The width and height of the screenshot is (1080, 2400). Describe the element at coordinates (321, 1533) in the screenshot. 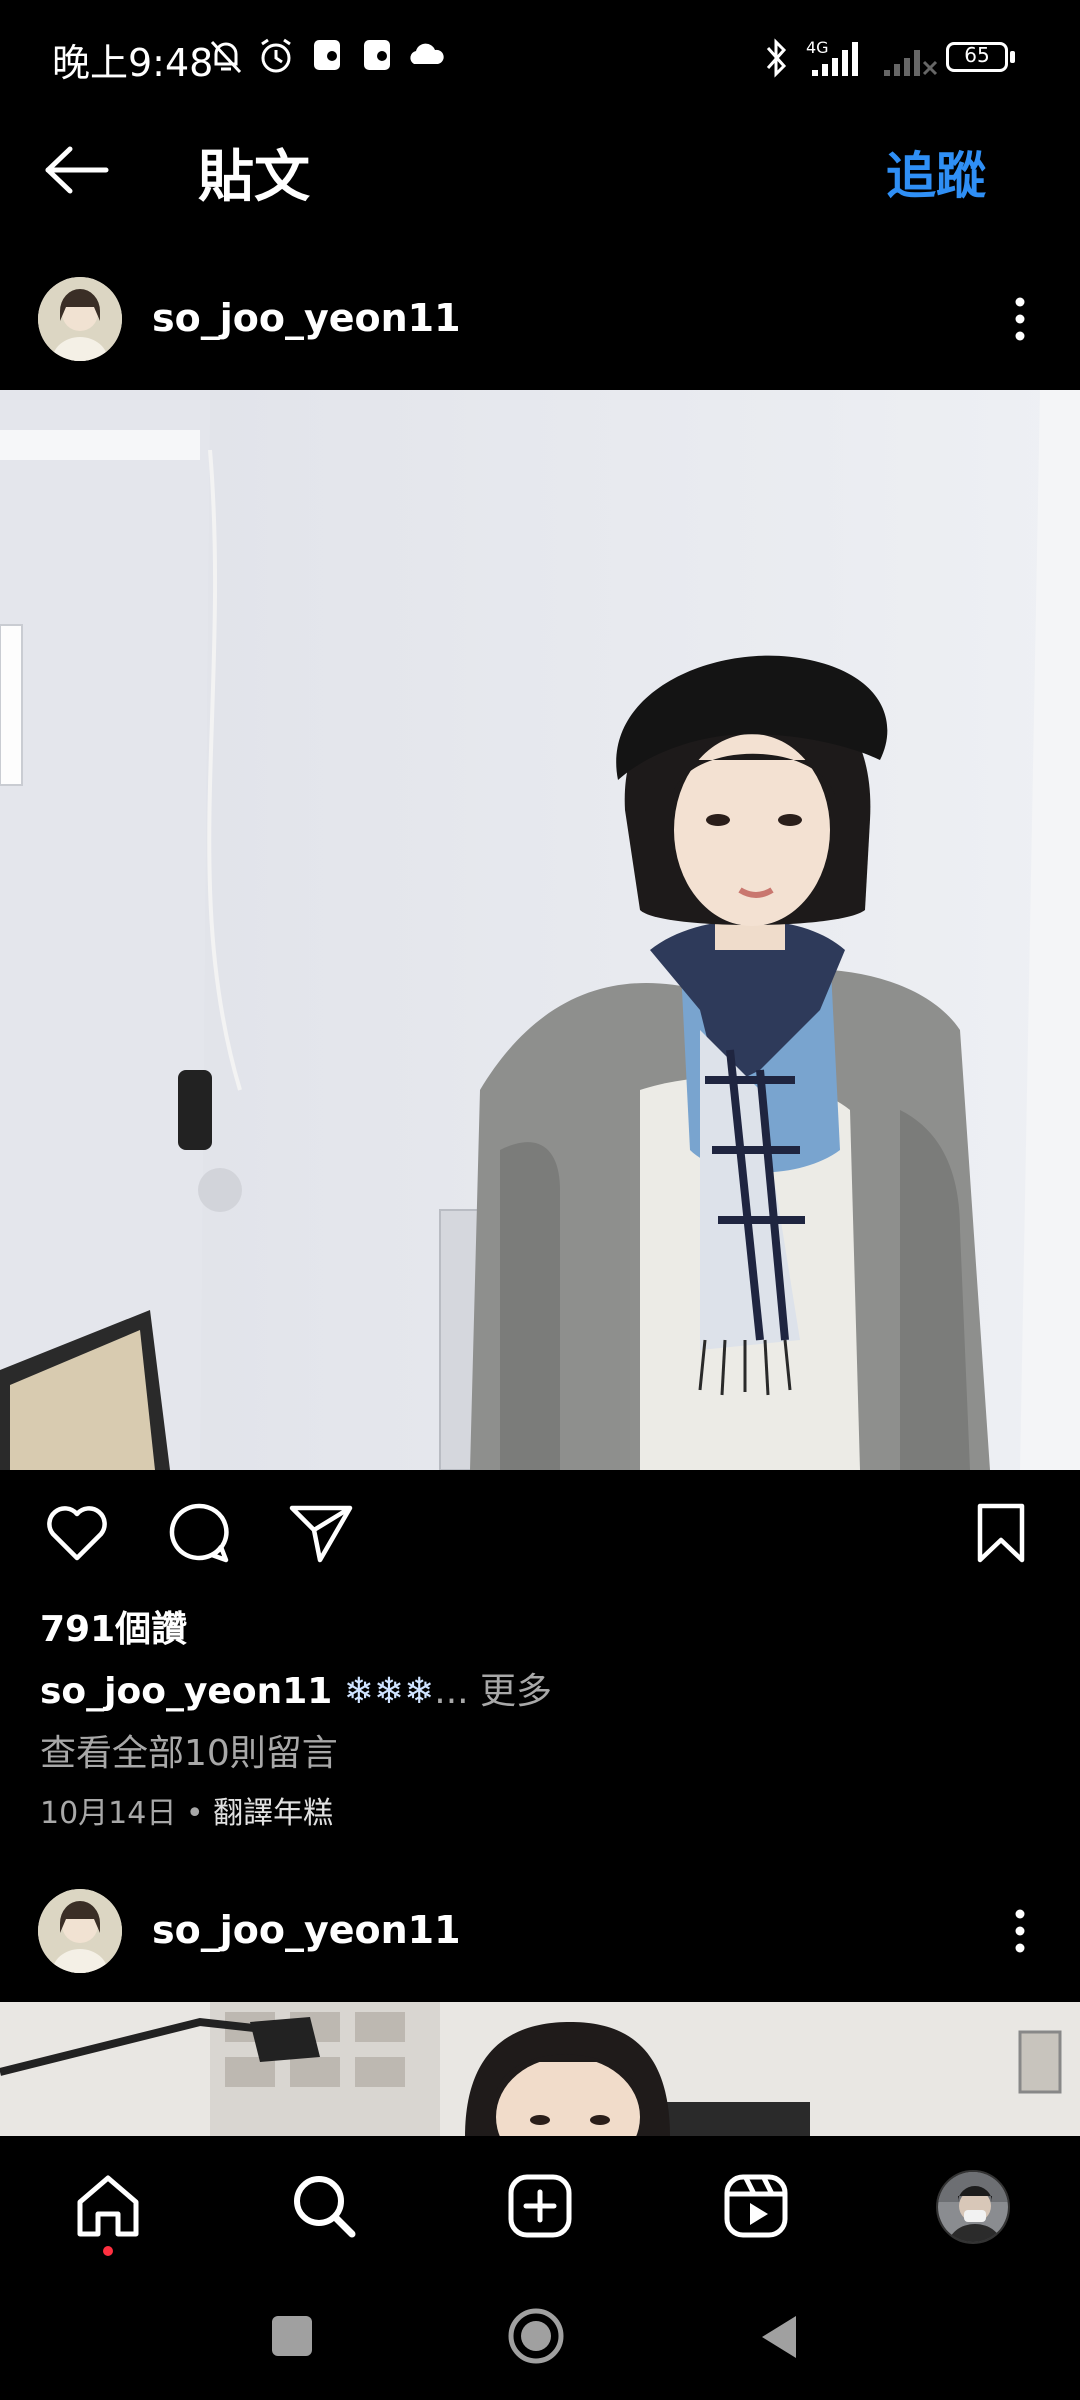

I see `send-icon` at that location.